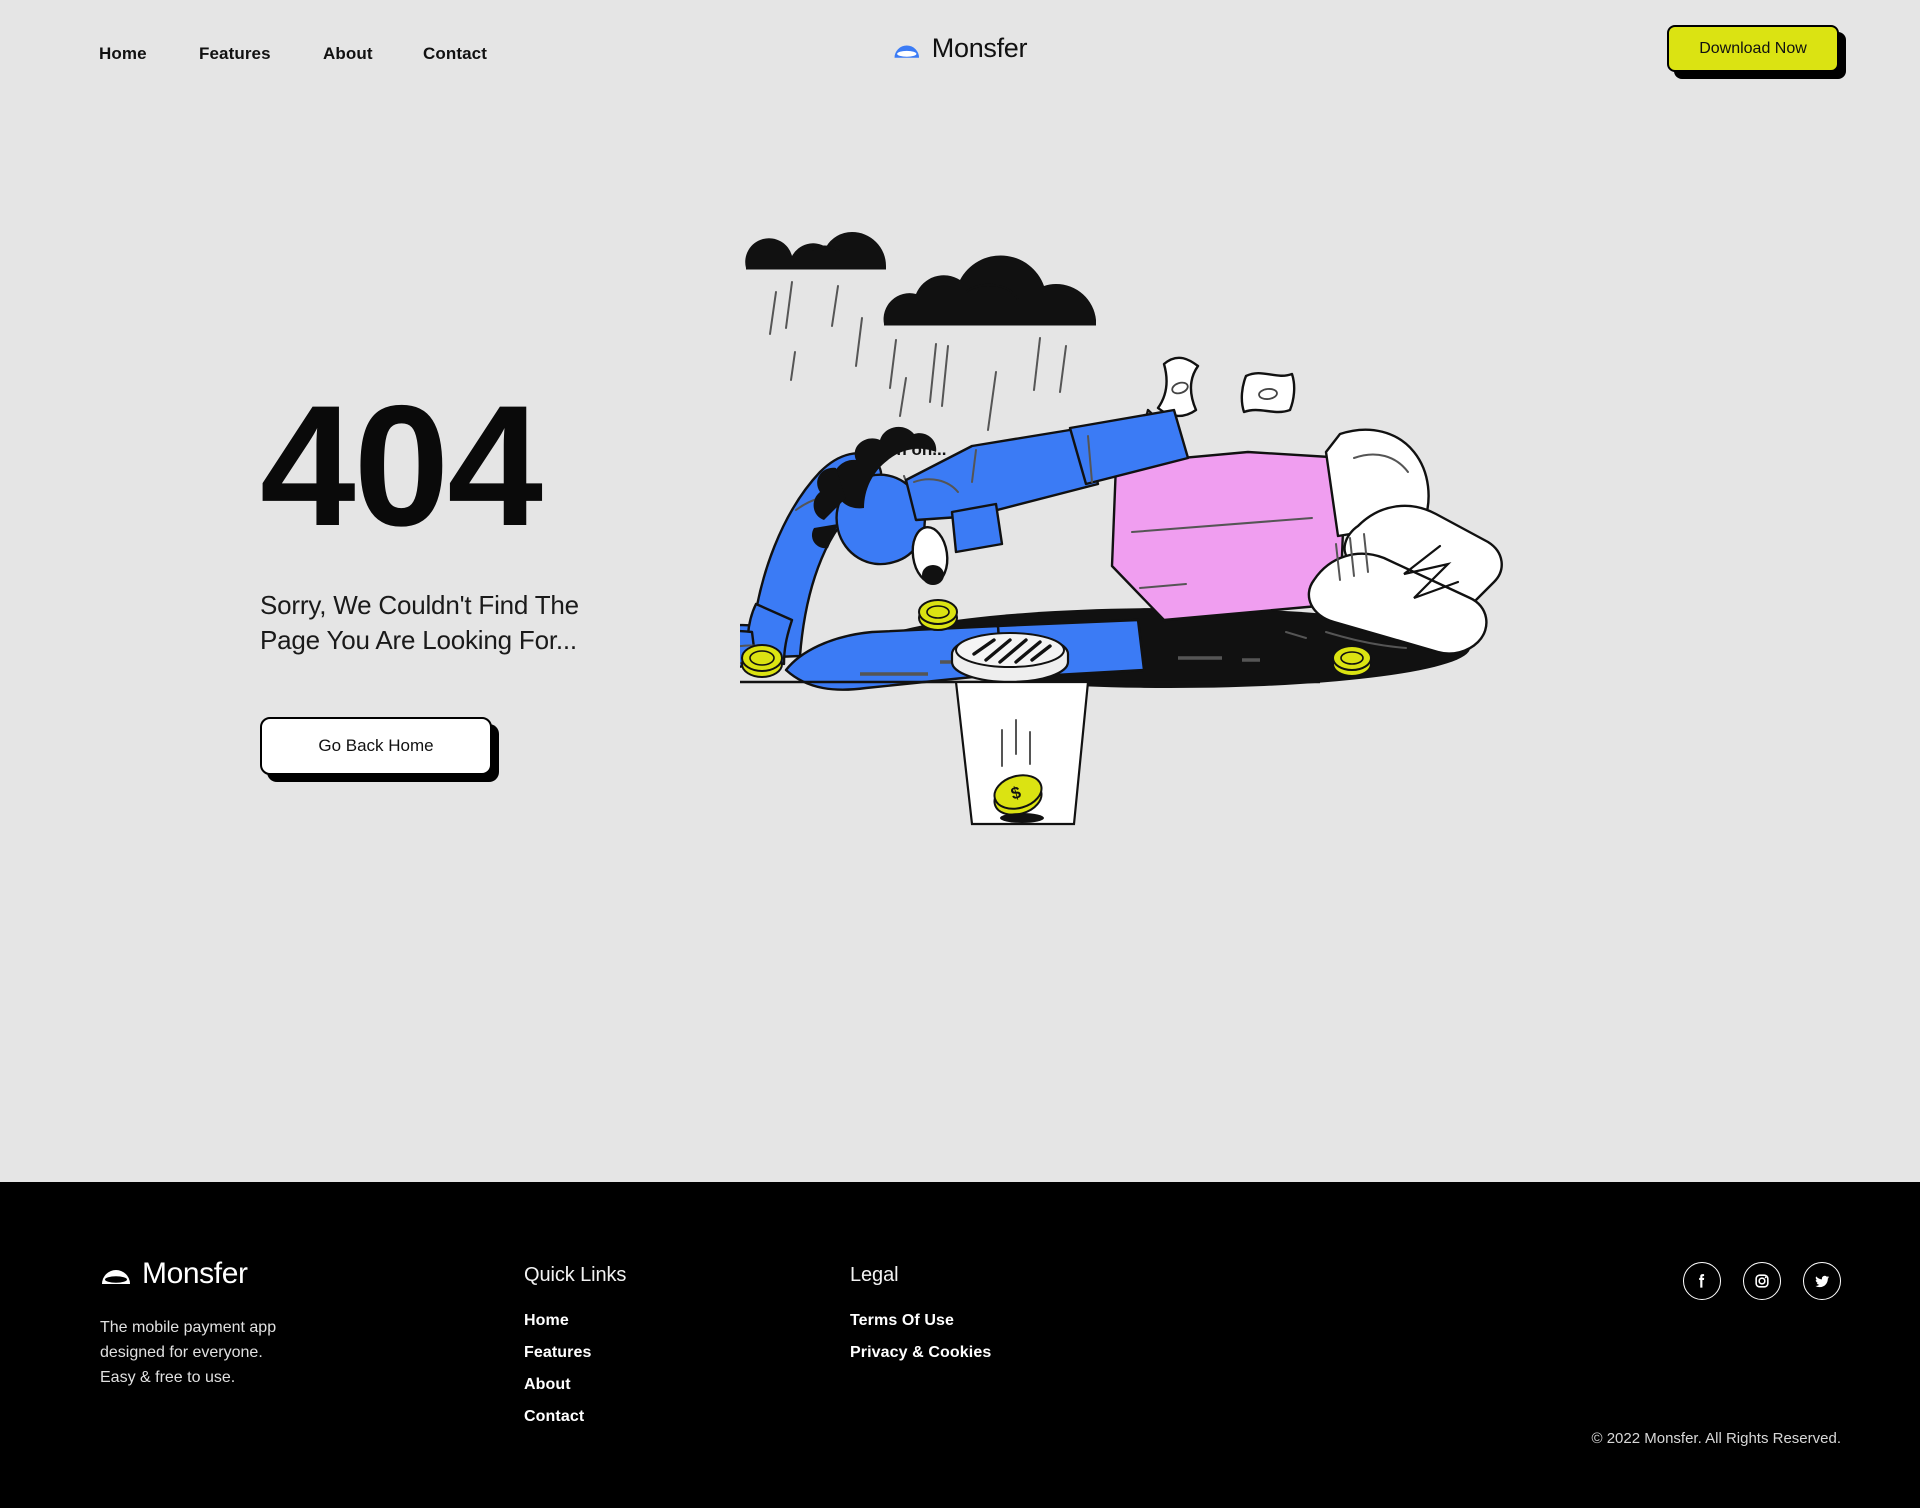 The height and width of the screenshot is (1508, 1920). What do you see at coordinates (575, 1321) in the screenshot?
I see `footer-link-home: Home` at bounding box center [575, 1321].